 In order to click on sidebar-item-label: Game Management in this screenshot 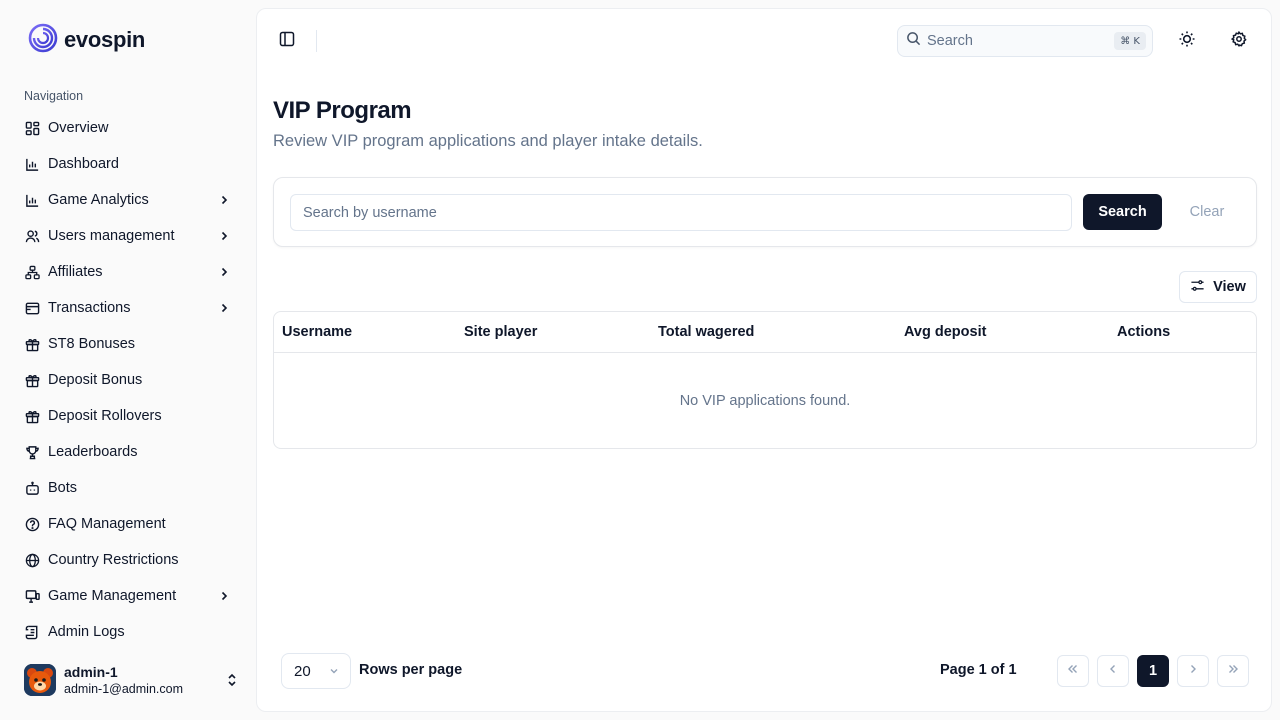, I will do `click(112, 596)`.